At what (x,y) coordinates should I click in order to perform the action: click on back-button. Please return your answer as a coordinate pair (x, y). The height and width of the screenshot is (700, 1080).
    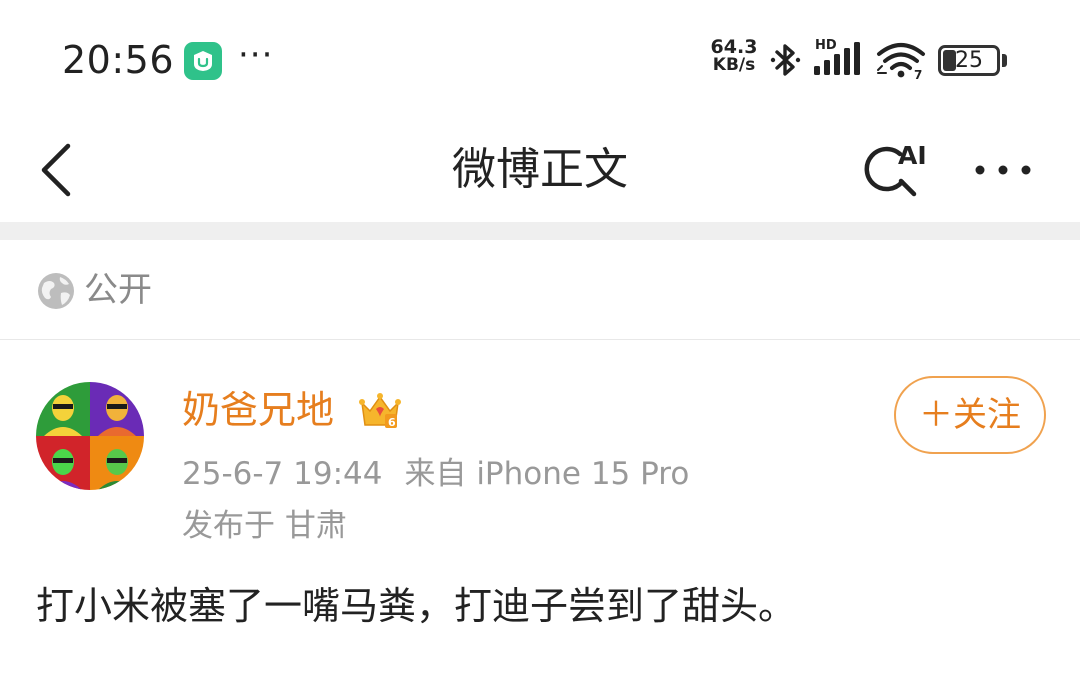
    Looking at the image, I should click on (58, 170).